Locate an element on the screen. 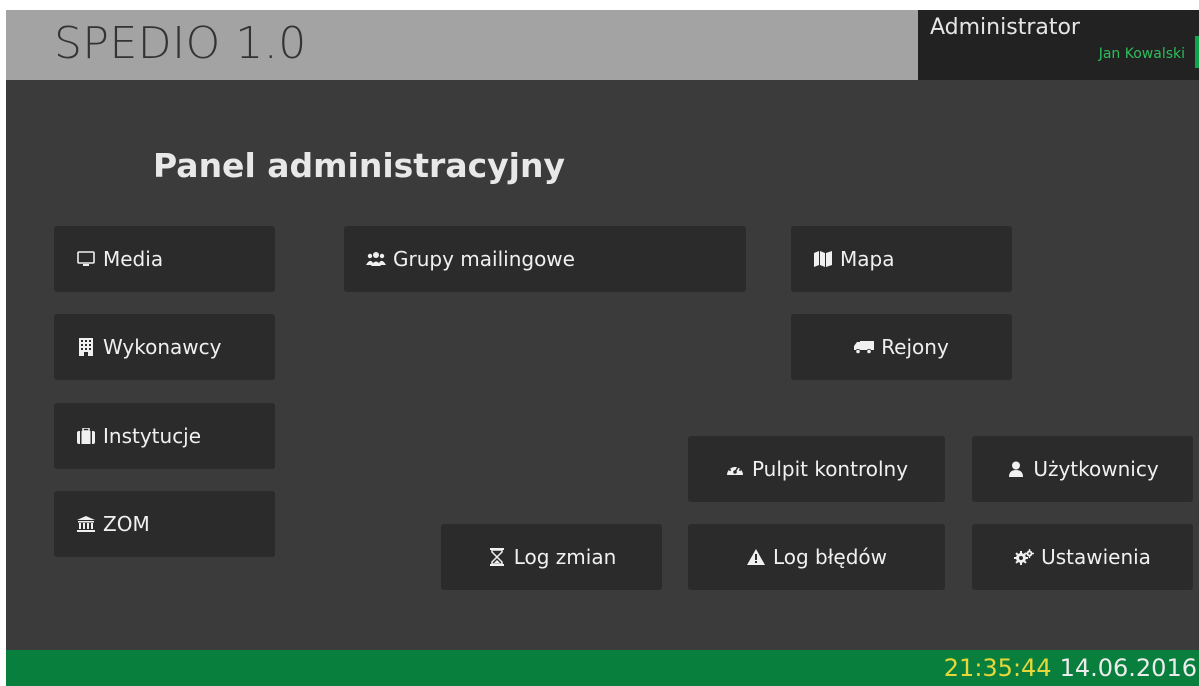 The width and height of the screenshot is (1199, 686). tile-label: Wykonawcy is located at coordinates (162, 347).